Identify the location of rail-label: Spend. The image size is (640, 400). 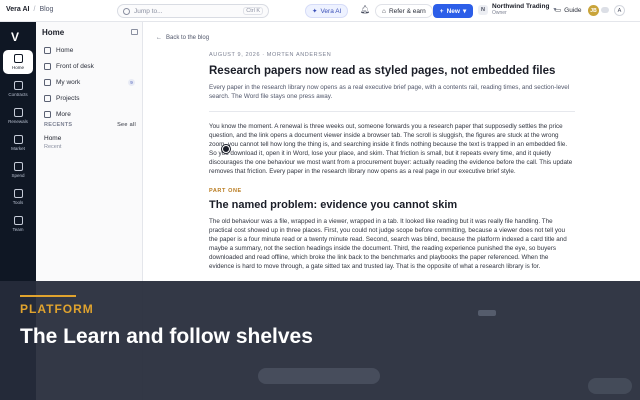
(18, 175).